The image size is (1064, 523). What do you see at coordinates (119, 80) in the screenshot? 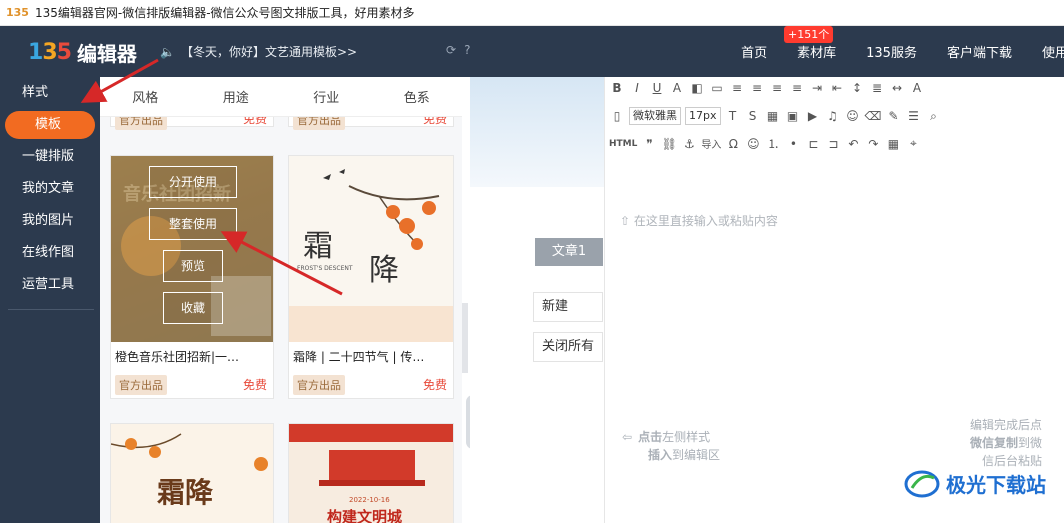
I see `annotation-arrow-to-templates` at bounding box center [119, 80].